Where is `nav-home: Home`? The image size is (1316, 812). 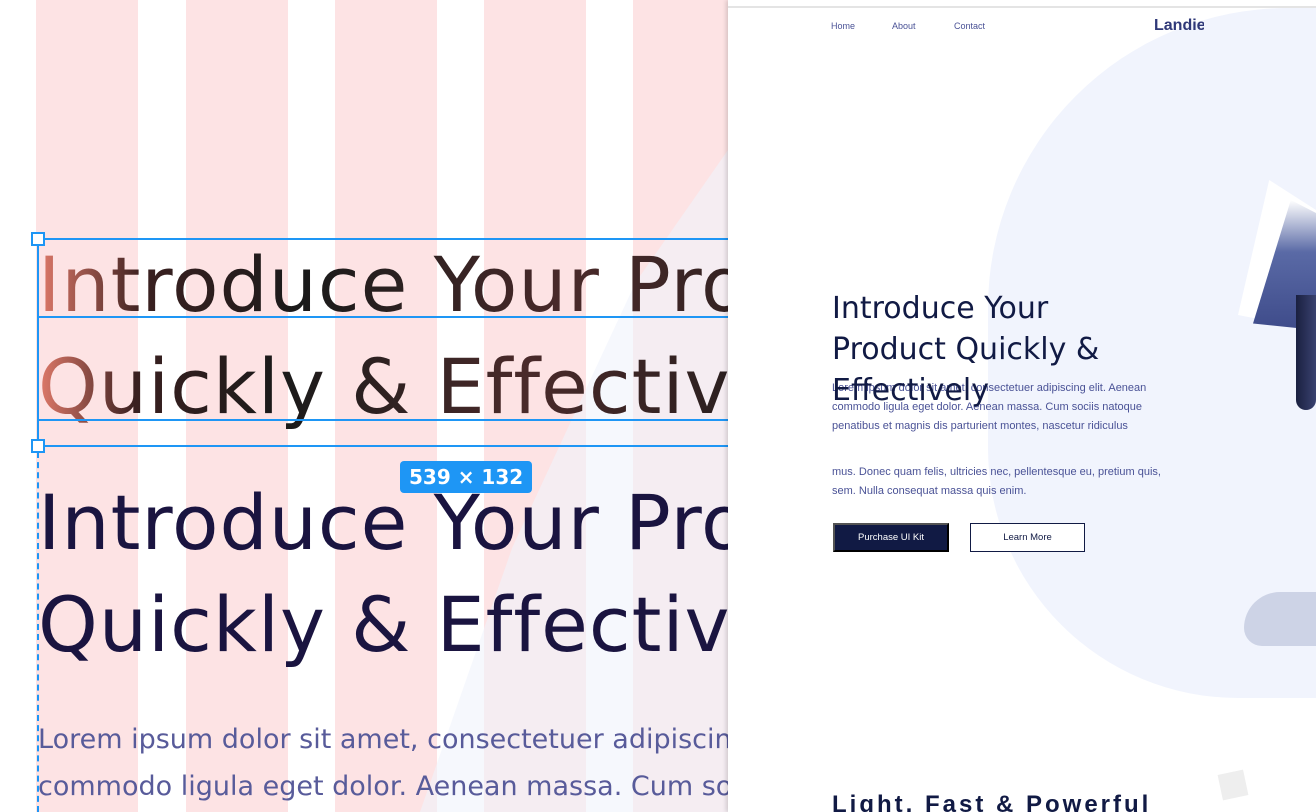 nav-home: Home is located at coordinates (843, 26).